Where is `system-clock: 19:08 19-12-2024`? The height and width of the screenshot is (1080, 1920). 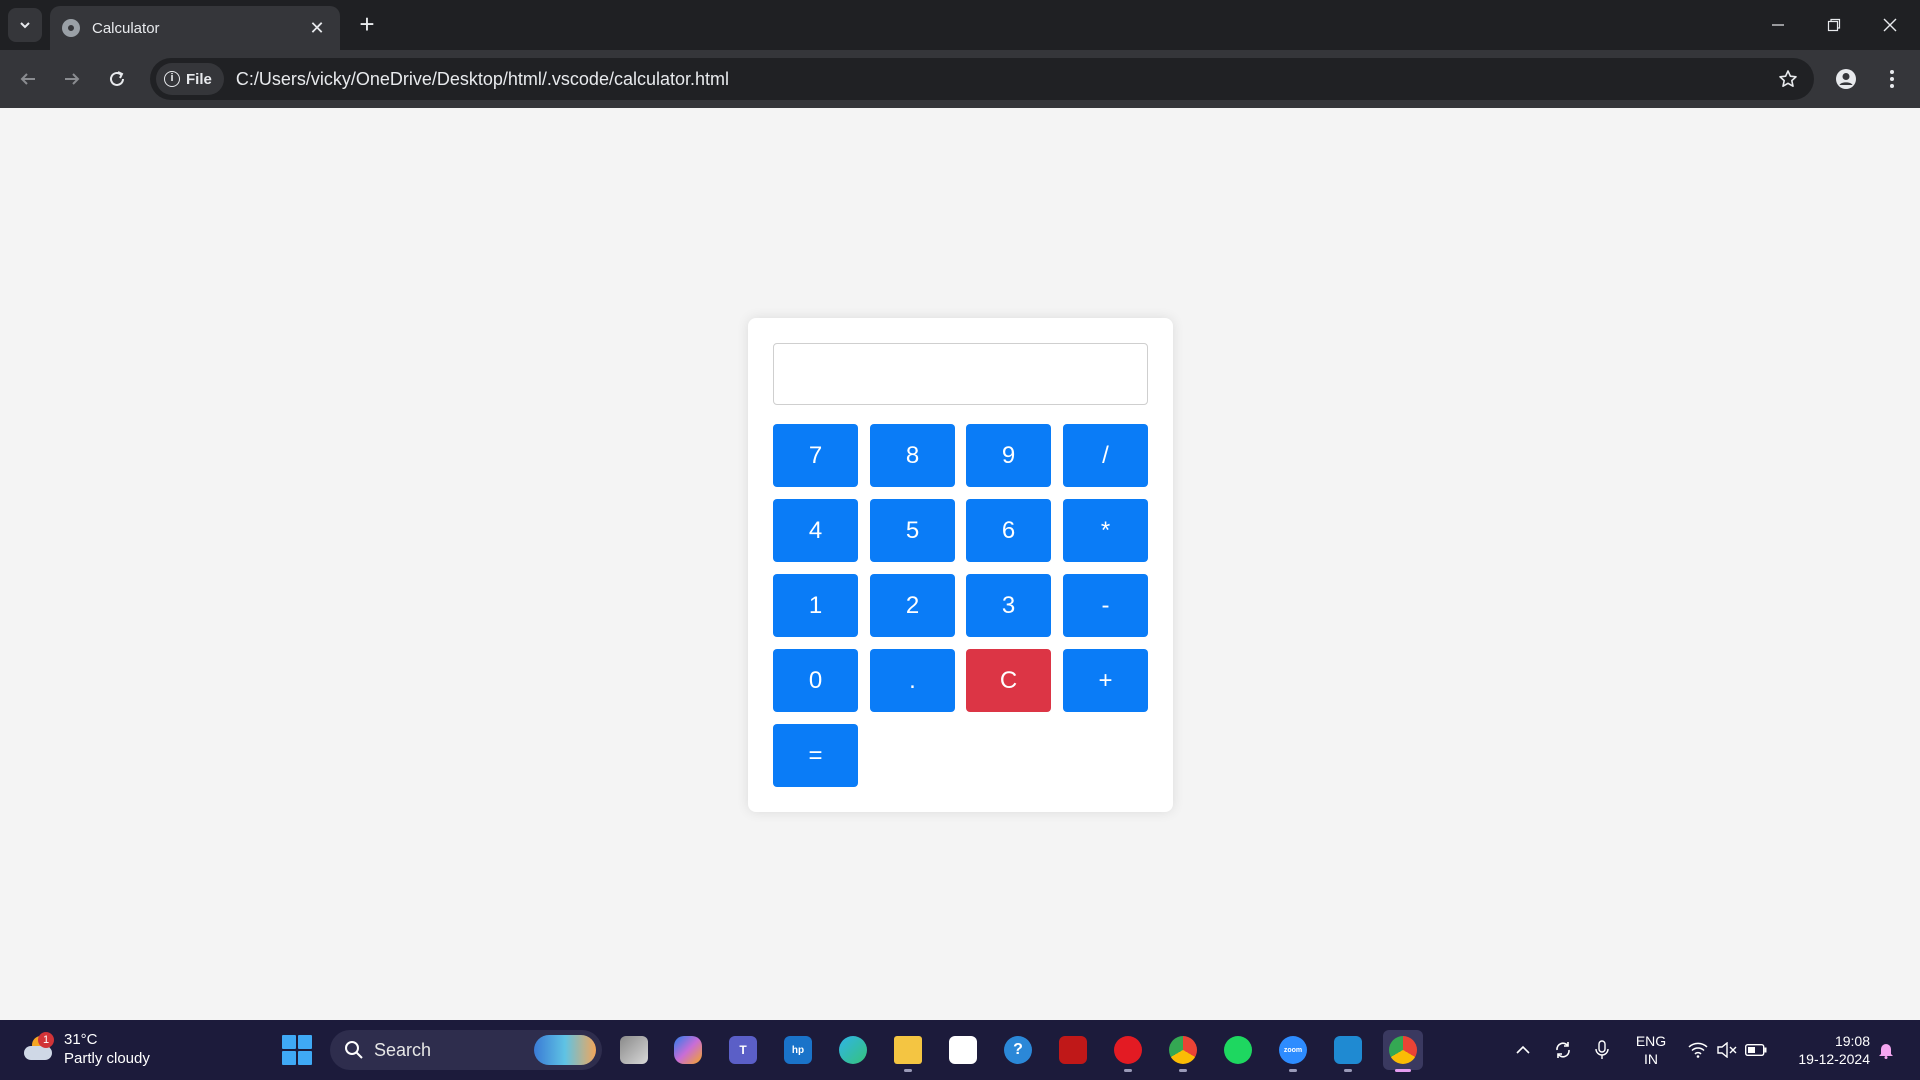 system-clock: 19:08 19-12-2024 is located at coordinates (1825, 1050).